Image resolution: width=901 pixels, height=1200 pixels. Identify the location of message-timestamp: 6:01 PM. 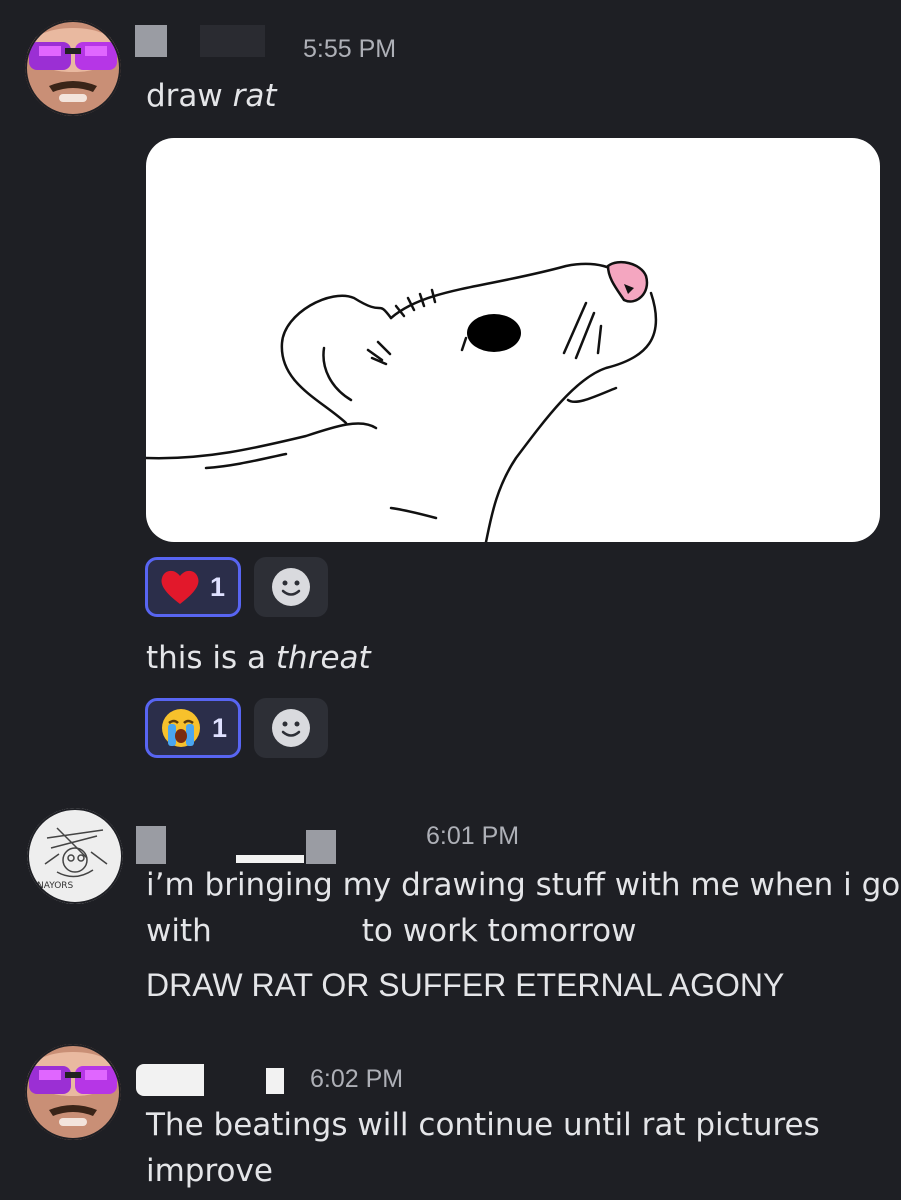
(473, 836).